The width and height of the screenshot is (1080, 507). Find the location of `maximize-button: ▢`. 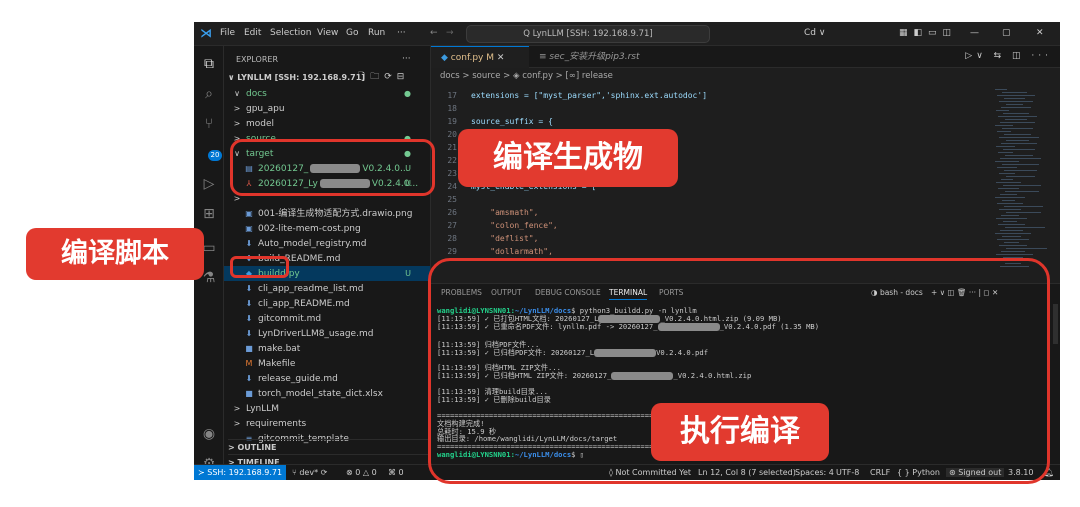

maximize-button: ▢ is located at coordinates (1006, 33).